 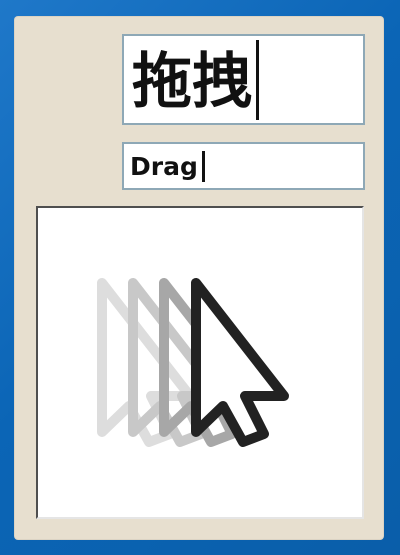 What do you see at coordinates (243, 166) in the screenshot?
I see `secondary-text-field: Drag` at bounding box center [243, 166].